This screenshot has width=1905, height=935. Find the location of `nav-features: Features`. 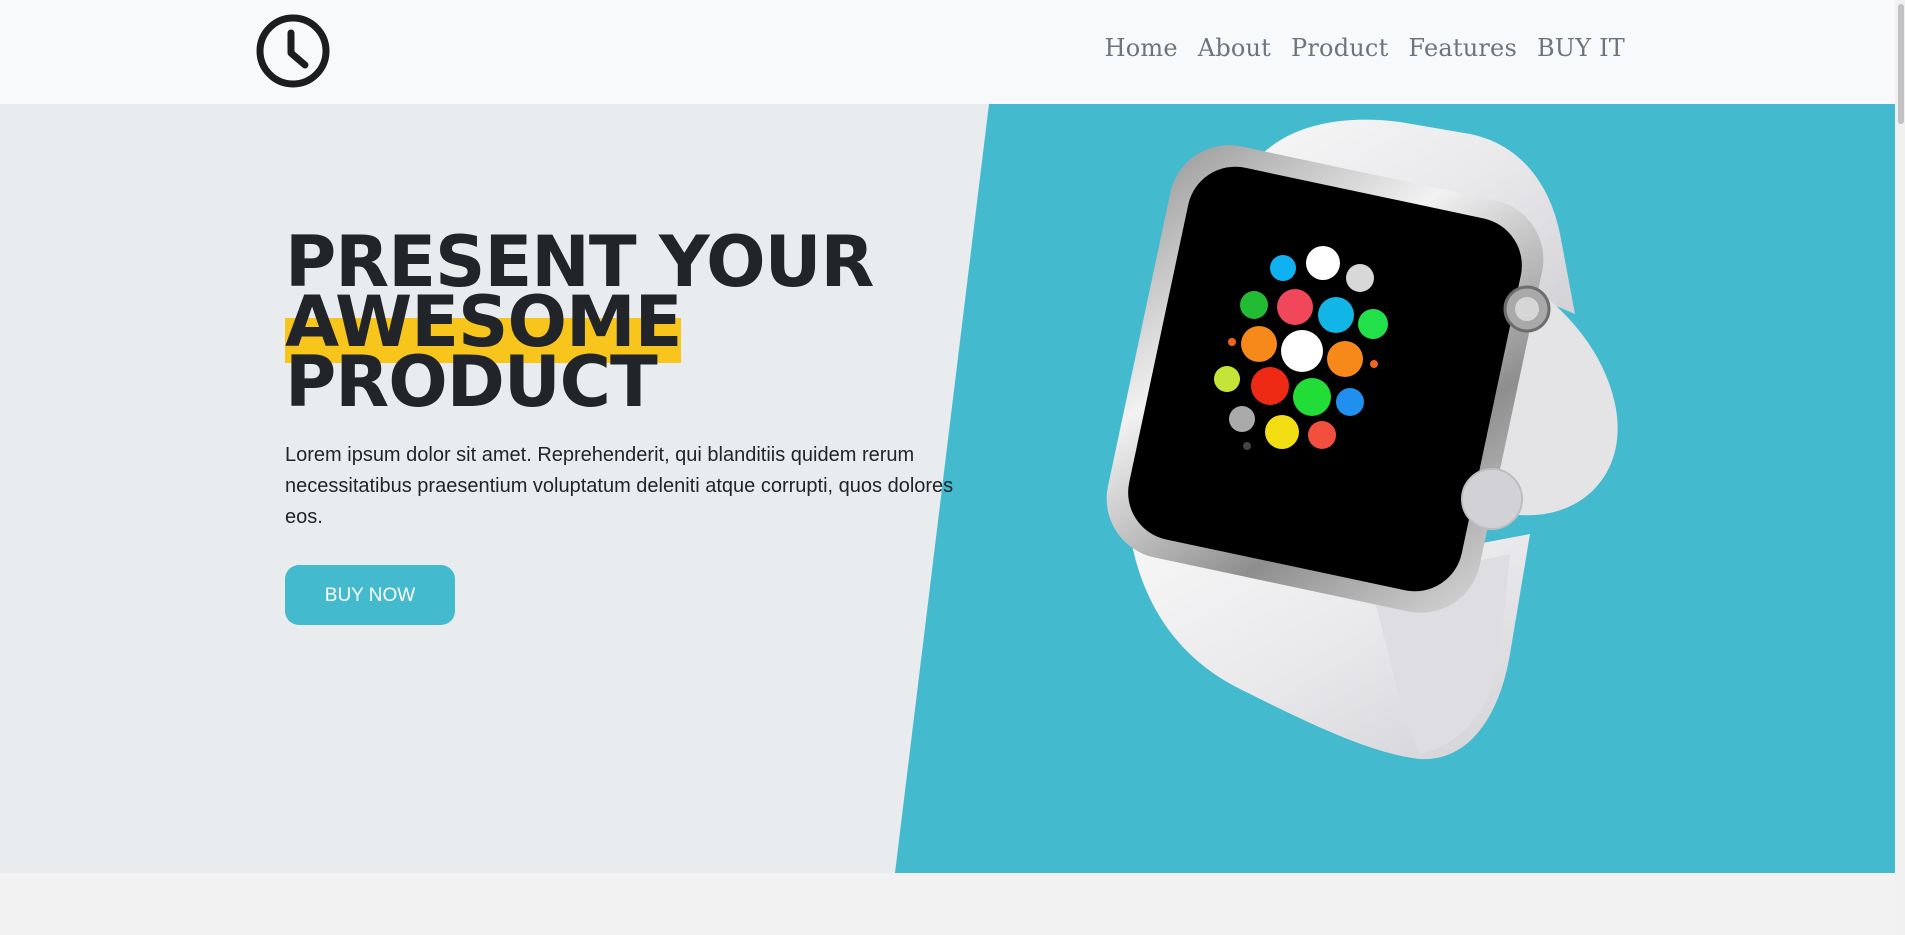

nav-features: Features is located at coordinates (1462, 48).